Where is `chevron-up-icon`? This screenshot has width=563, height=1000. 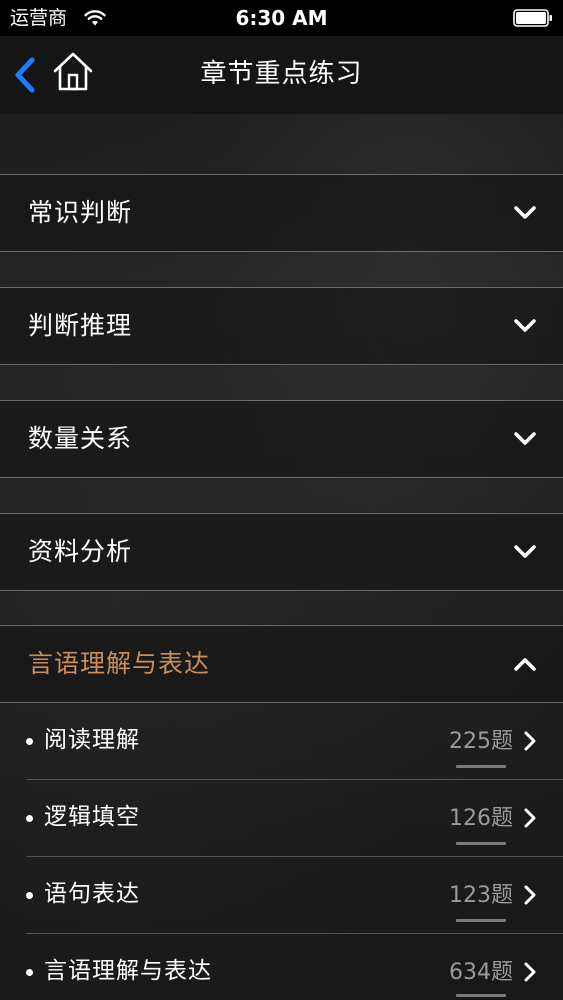
chevron-up-icon is located at coordinates (525, 664).